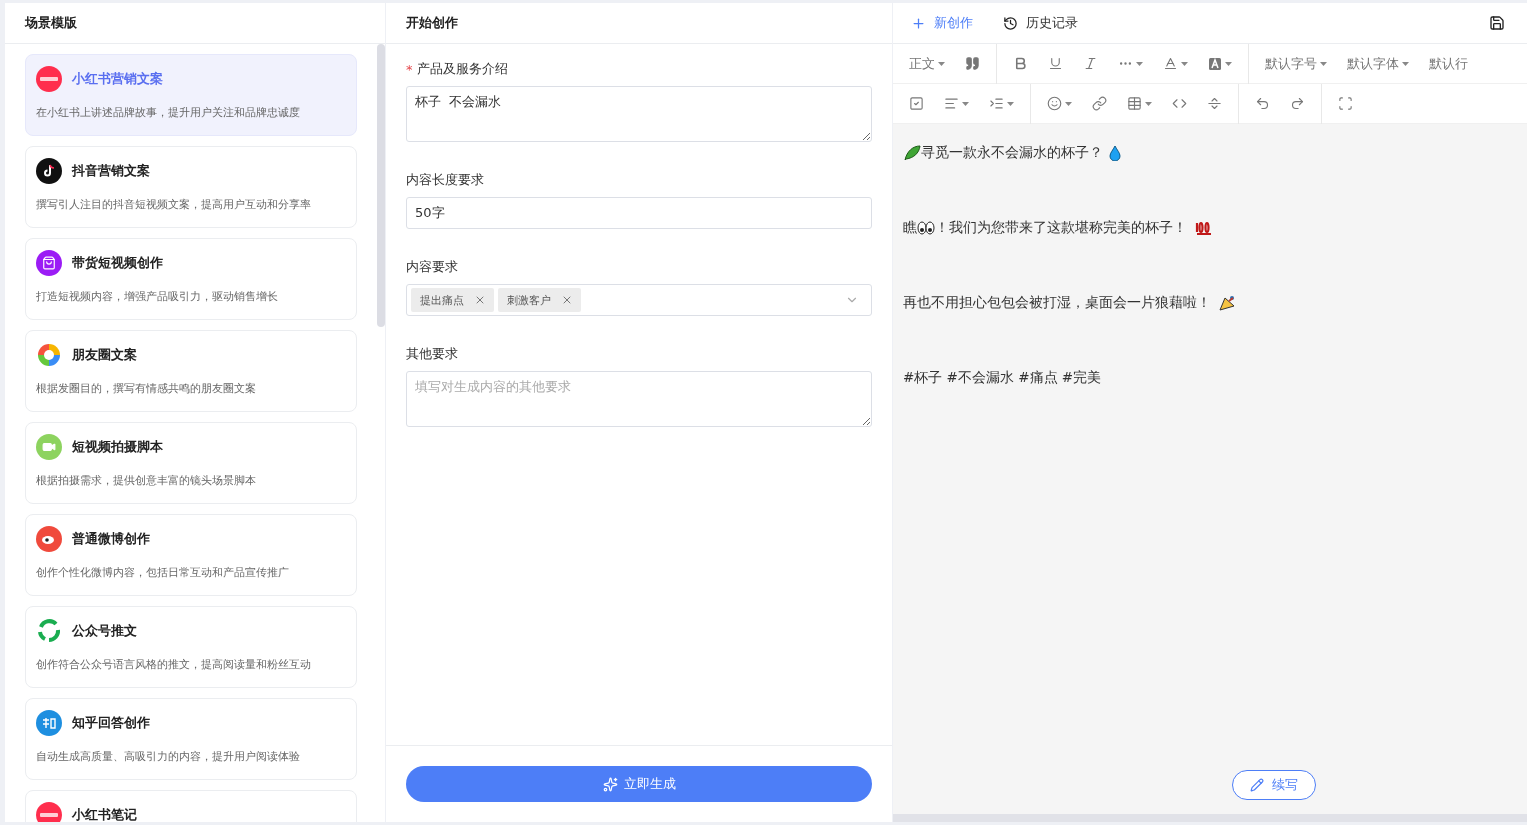 This screenshot has width=1527, height=825. What do you see at coordinates (1055, 63) in the screenshot?
I see `underline-icon` at bounding box center [1055, 63].